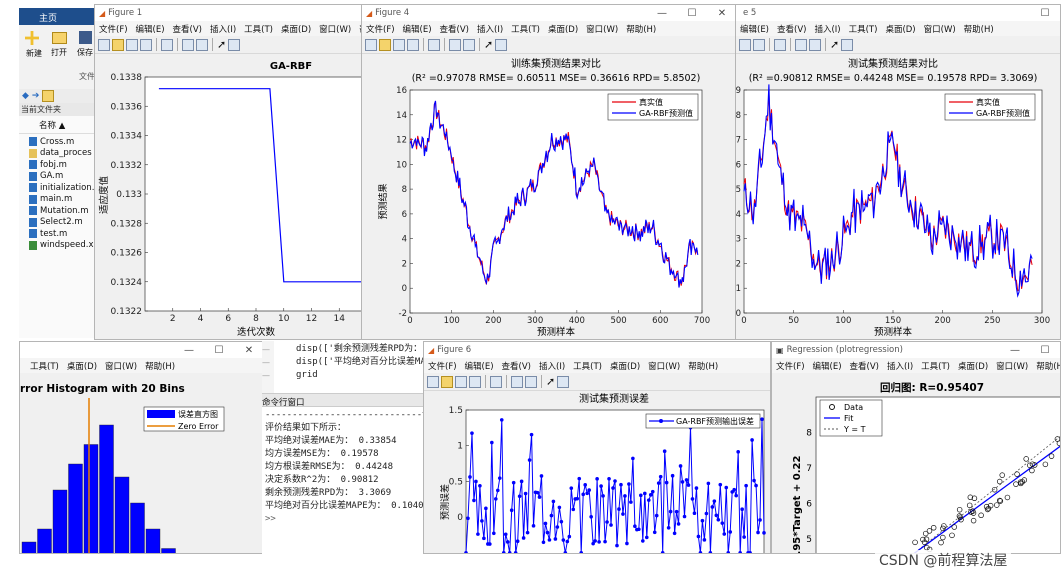  Describe the element at coordinates (59, 16) in the screenshot. I see `home-tab: 主页` at that location.